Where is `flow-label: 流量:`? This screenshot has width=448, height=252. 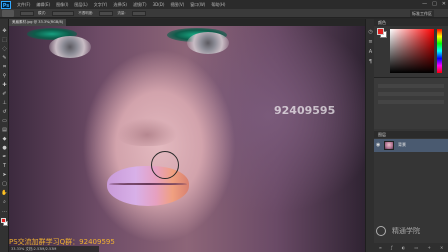 flow-label: 流量: is located at coordinates (121, 12).